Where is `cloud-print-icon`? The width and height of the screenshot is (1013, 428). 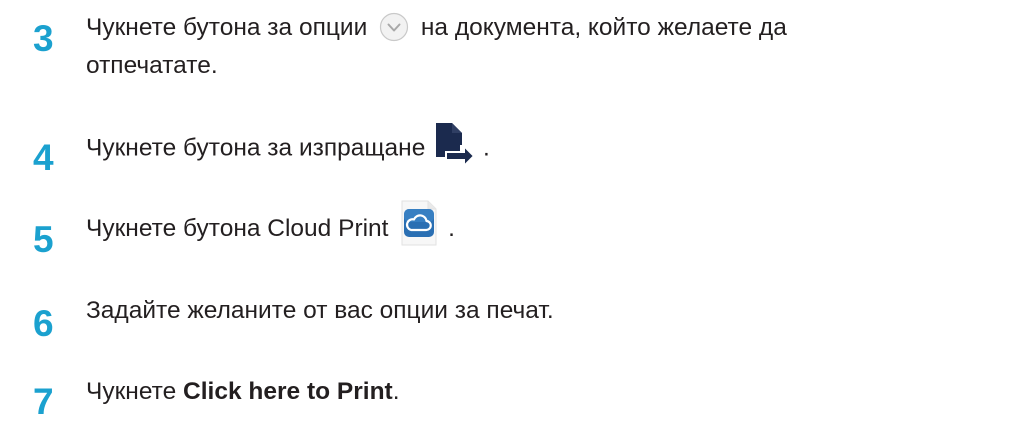
cloud-print-icon is located at coordinates (419, 223).